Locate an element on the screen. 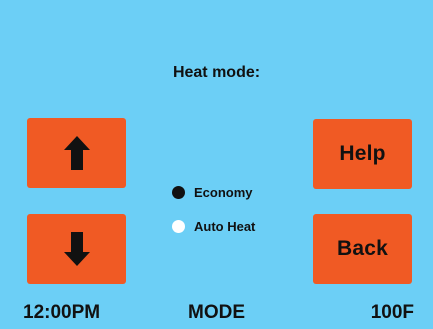  up-button is located at coordinates (76, 153).